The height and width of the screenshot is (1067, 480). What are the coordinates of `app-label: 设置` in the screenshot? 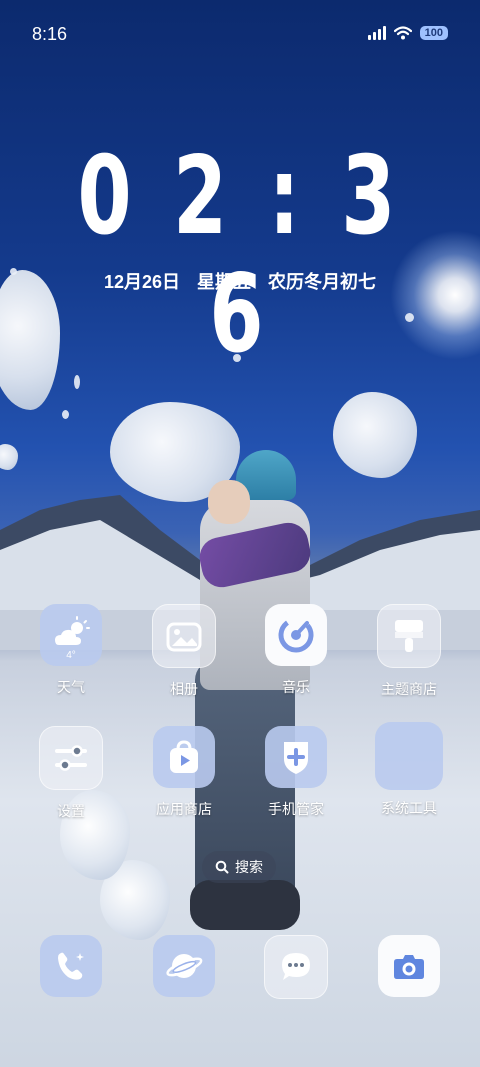 It's located at (71, 811).